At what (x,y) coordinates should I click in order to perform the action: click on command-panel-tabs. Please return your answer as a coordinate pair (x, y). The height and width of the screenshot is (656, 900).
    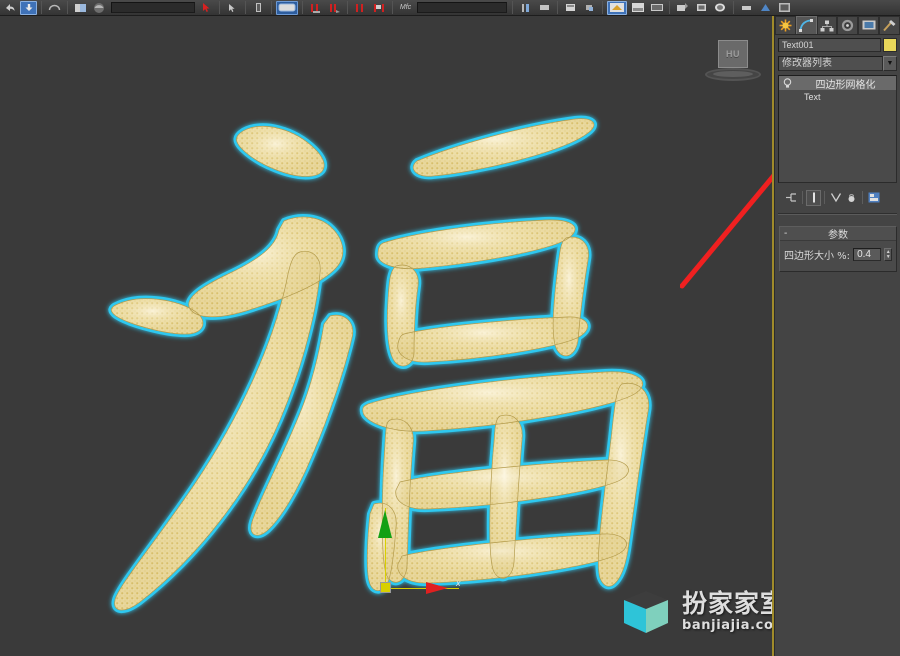
    Looking at the image, I should click on (837, 25).